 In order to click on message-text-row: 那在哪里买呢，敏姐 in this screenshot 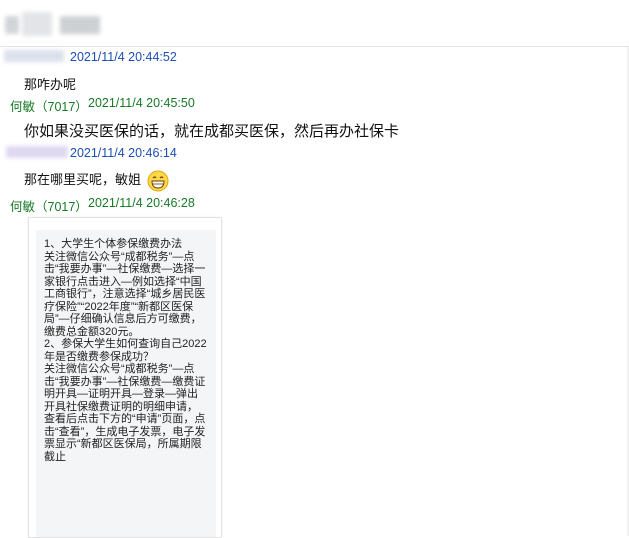, I will do `click(96, 180)`.